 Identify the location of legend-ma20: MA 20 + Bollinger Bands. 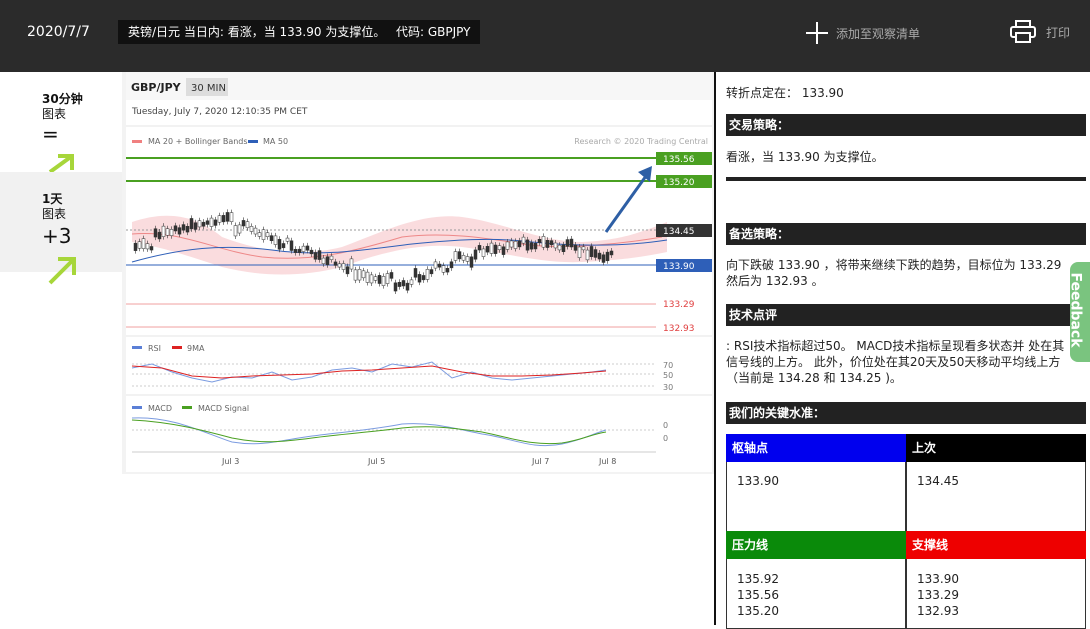
(198, 141).